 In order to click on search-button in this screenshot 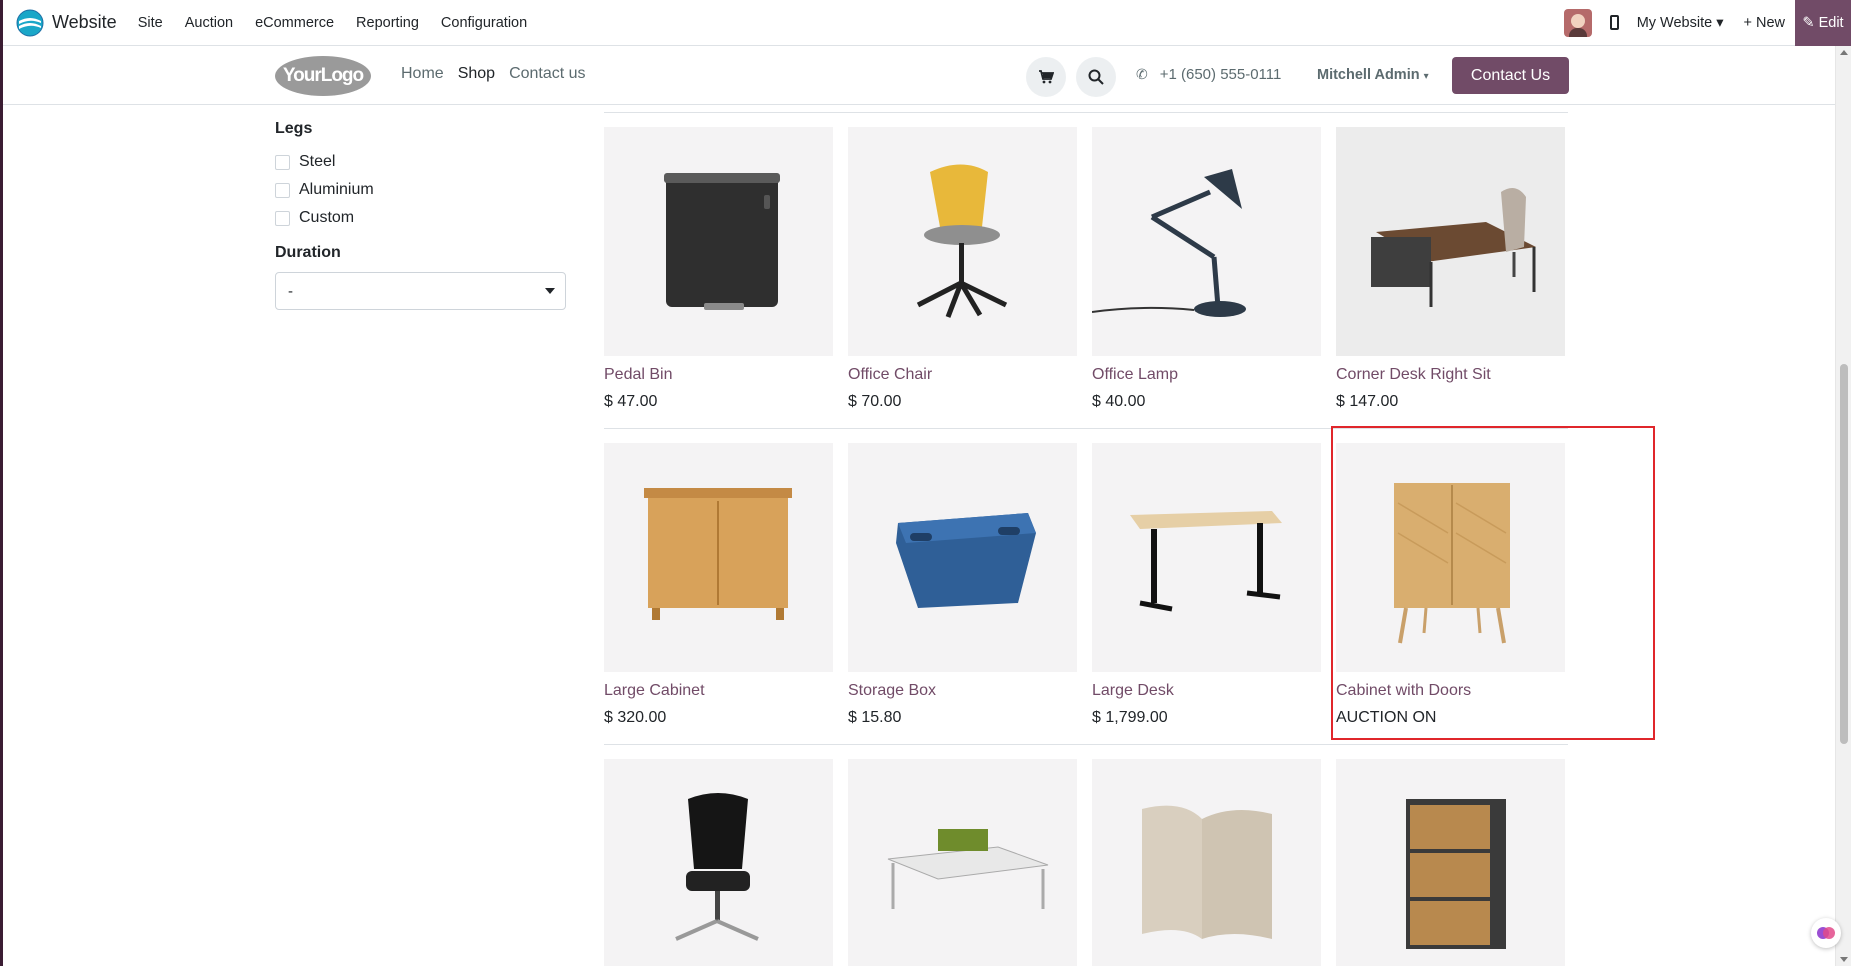, I will do `click(1096, 77)`.